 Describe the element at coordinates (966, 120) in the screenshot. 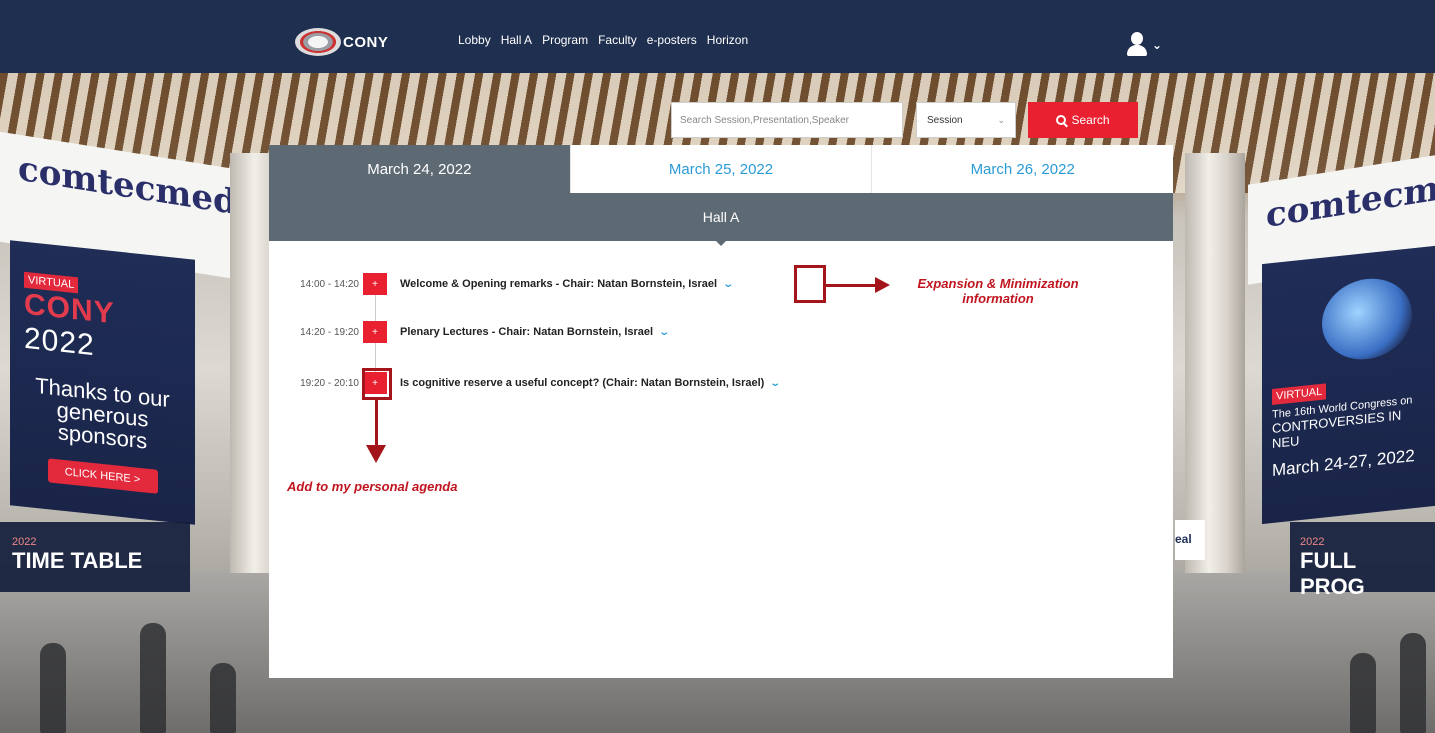

I see `search-type-select: Session ⌄` at that location.